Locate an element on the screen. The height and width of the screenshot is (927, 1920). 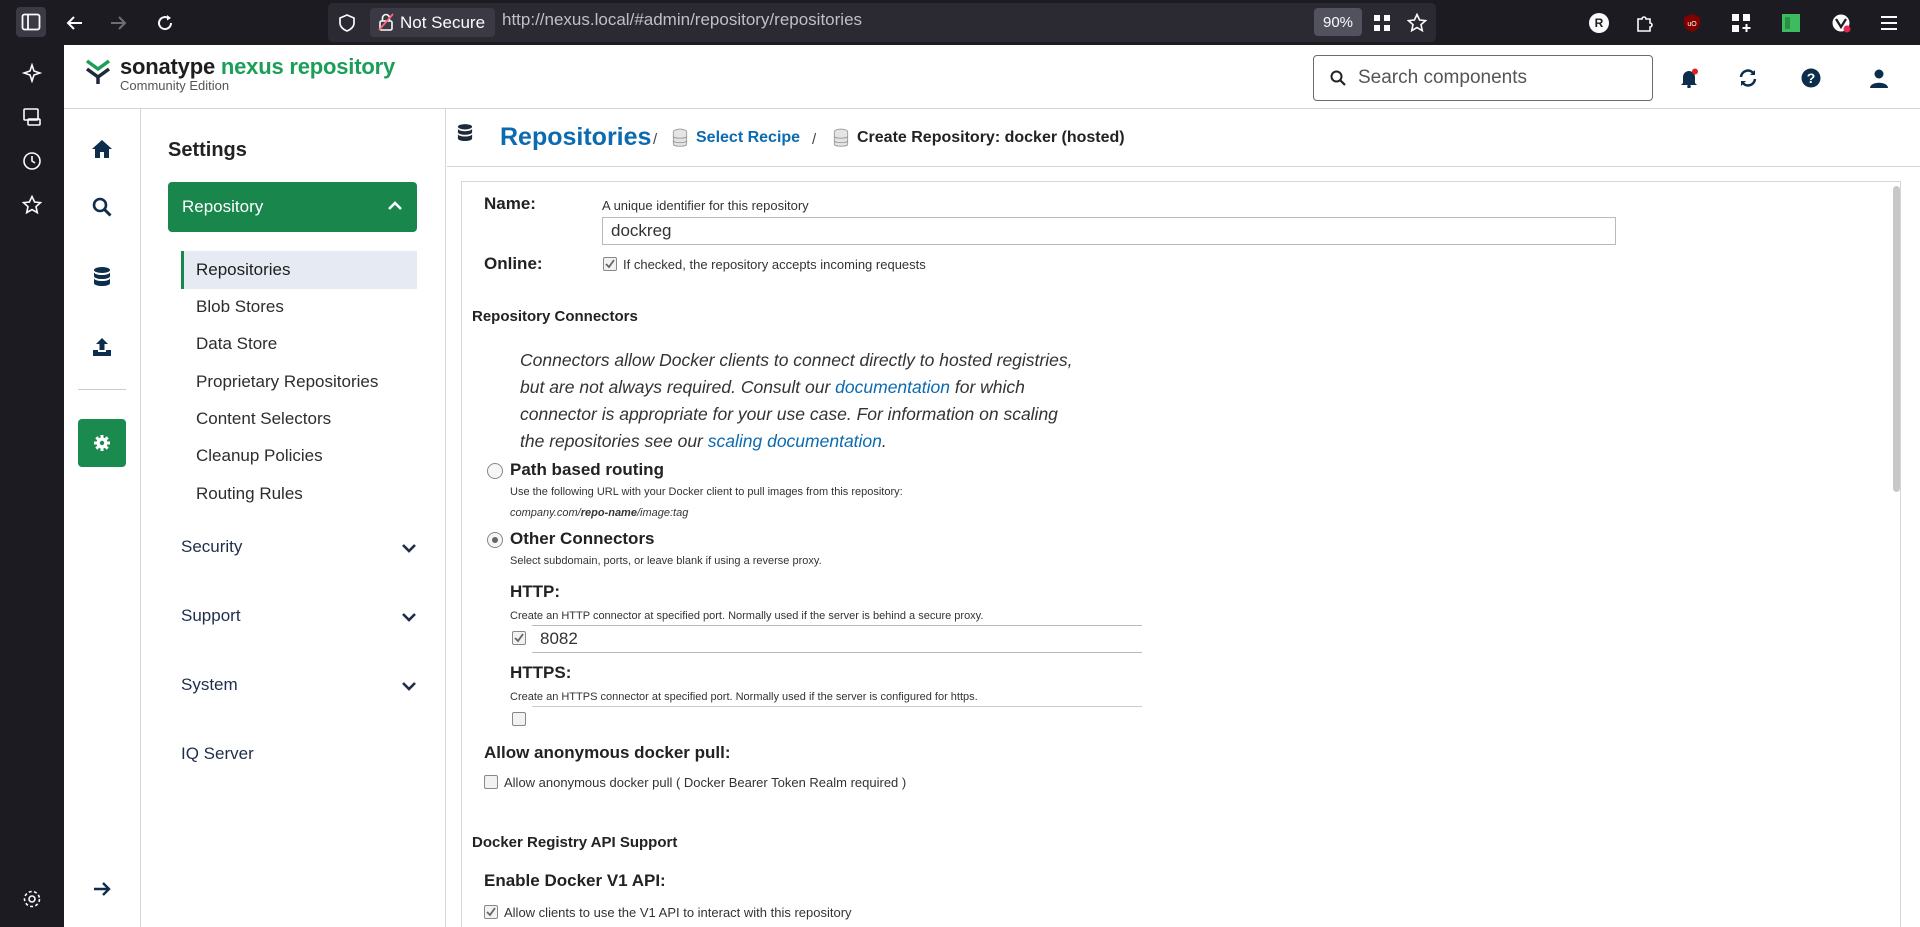
reload-icon is located at coordinates (165, 23).